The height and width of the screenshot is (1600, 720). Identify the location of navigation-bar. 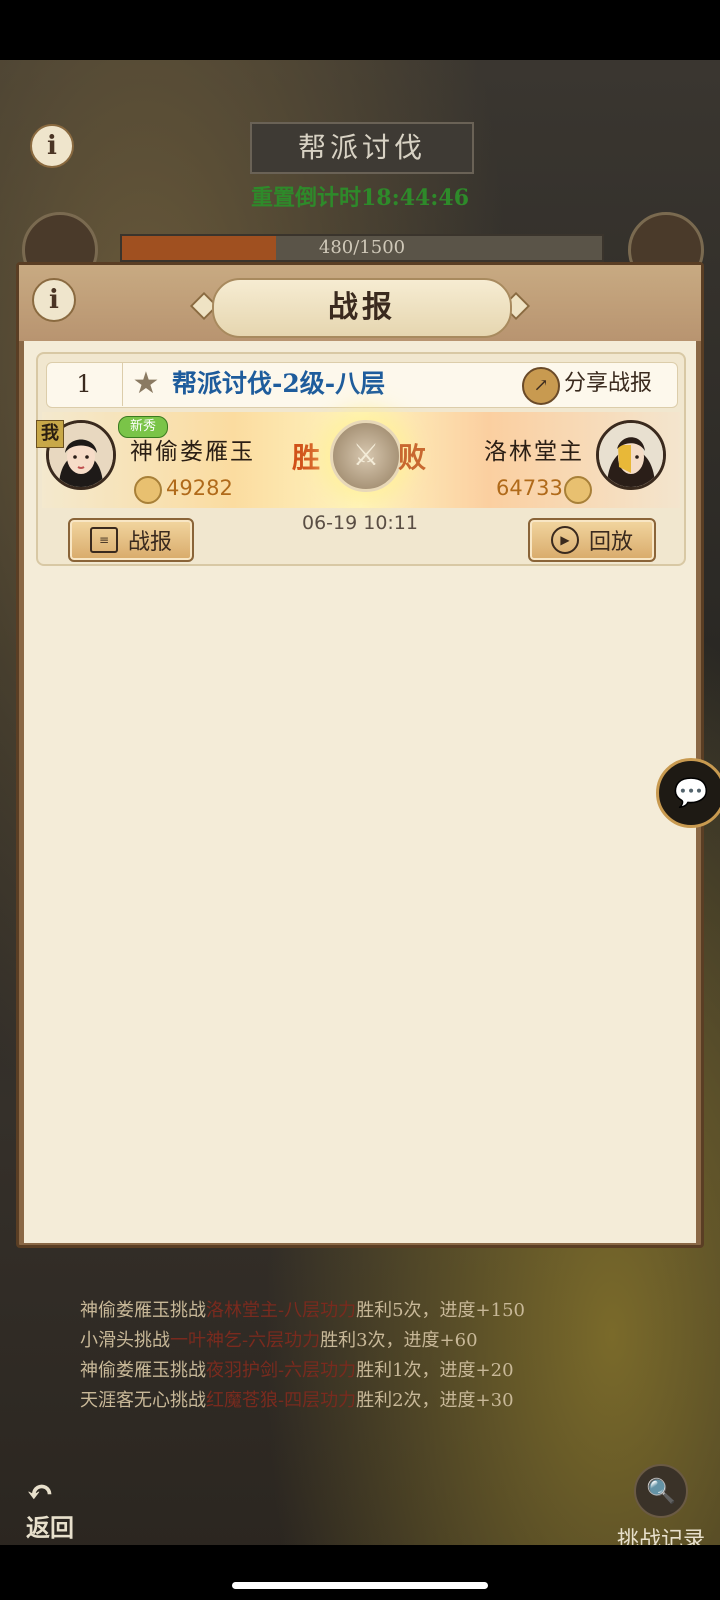
(360, 1572).